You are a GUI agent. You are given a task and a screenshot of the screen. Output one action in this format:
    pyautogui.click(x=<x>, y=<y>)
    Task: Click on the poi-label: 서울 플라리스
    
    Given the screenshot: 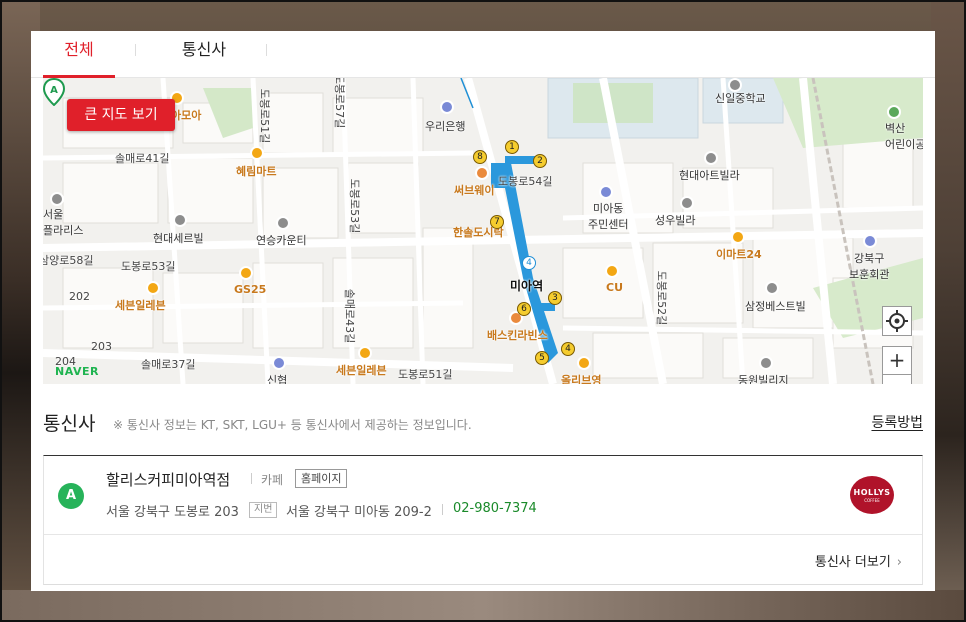 What is the action you would take?
    pyautogui.click(x=63, y=222)
    